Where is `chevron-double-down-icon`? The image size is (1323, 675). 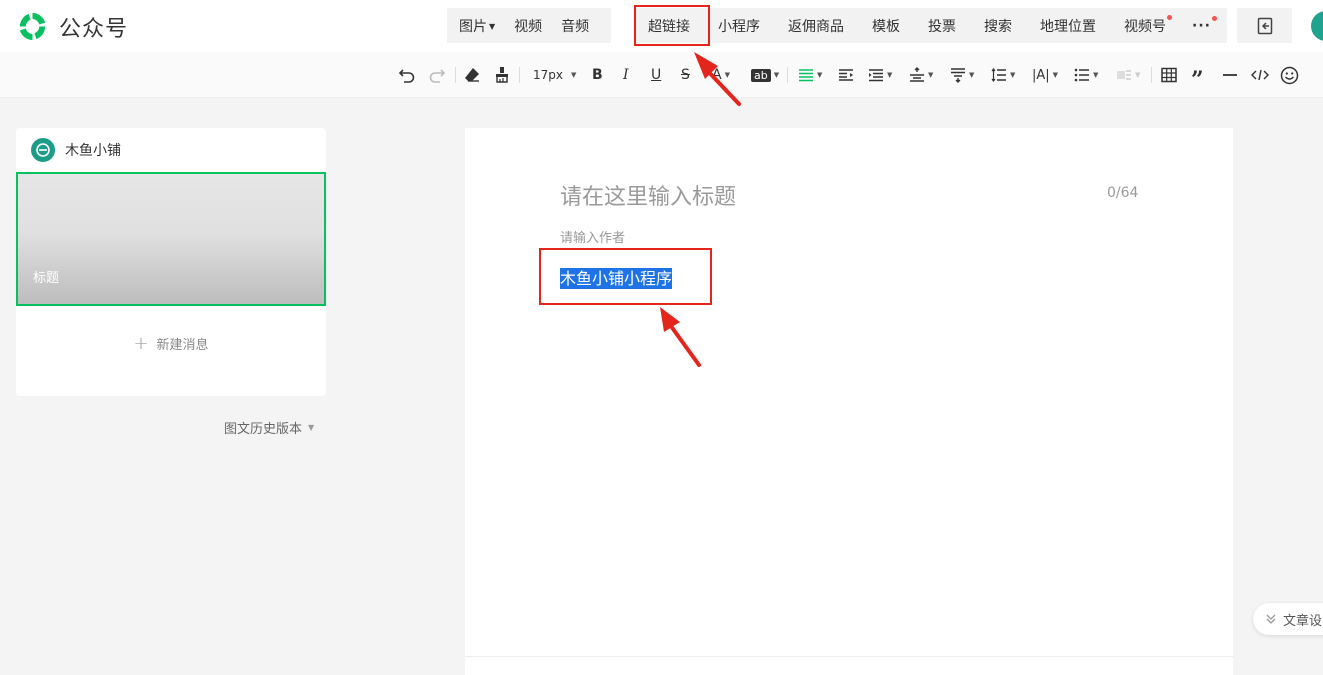 chevron-double-down-icon is located at coordinates (1271, 619).